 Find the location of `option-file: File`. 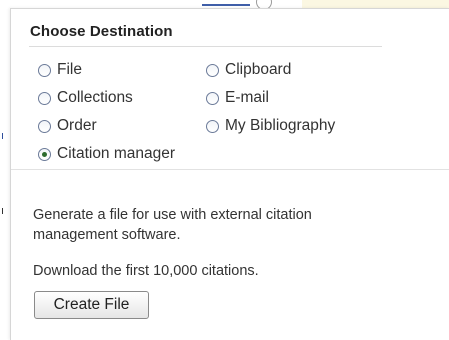

option-file: File is located at coordinates (60, 70).